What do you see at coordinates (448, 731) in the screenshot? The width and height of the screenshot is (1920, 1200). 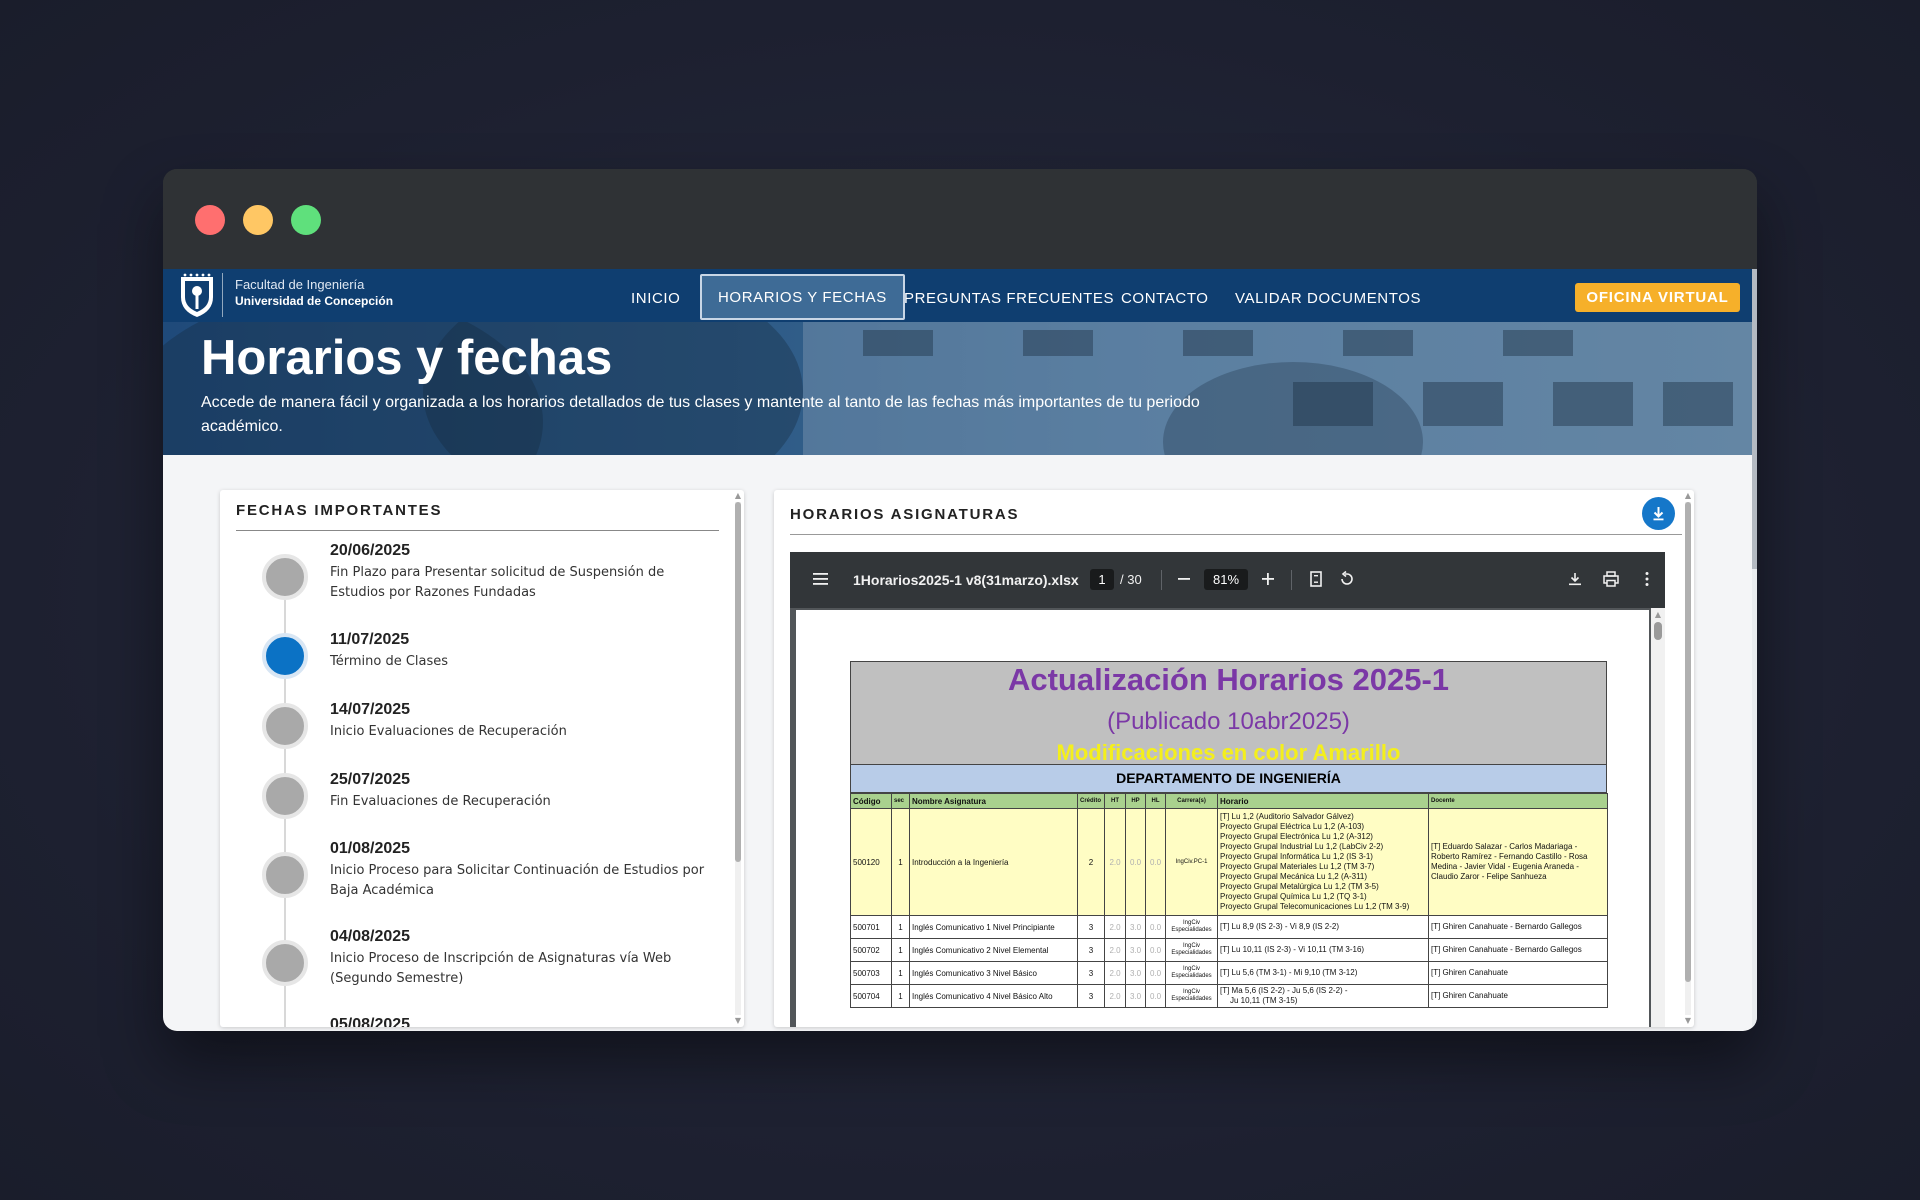 I see `timeline-text: Inicio Evaluaciones de Recuperación` at bounding box center [448, 731].